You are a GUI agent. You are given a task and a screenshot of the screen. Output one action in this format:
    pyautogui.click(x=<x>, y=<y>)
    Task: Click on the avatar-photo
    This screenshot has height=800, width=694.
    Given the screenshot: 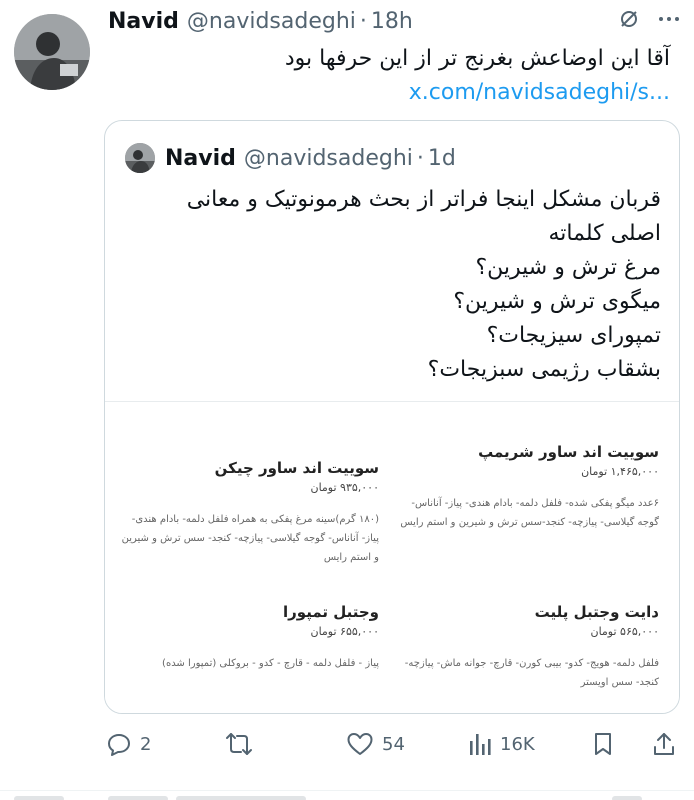 What is the action you would take?
    pyautogui.click(x=52, y=52)
    